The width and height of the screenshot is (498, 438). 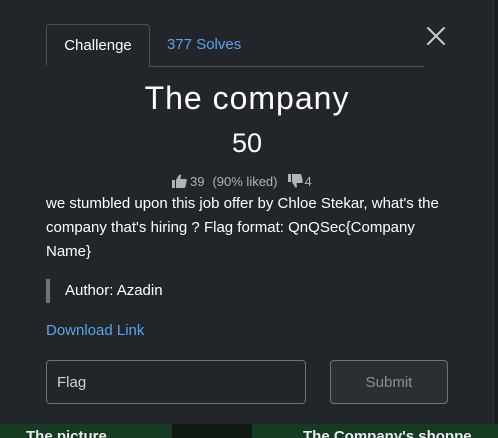 What do you see at coordinates (436, 36) in the screenshot?
I see `close-icon` at bounding box center [436, 36].